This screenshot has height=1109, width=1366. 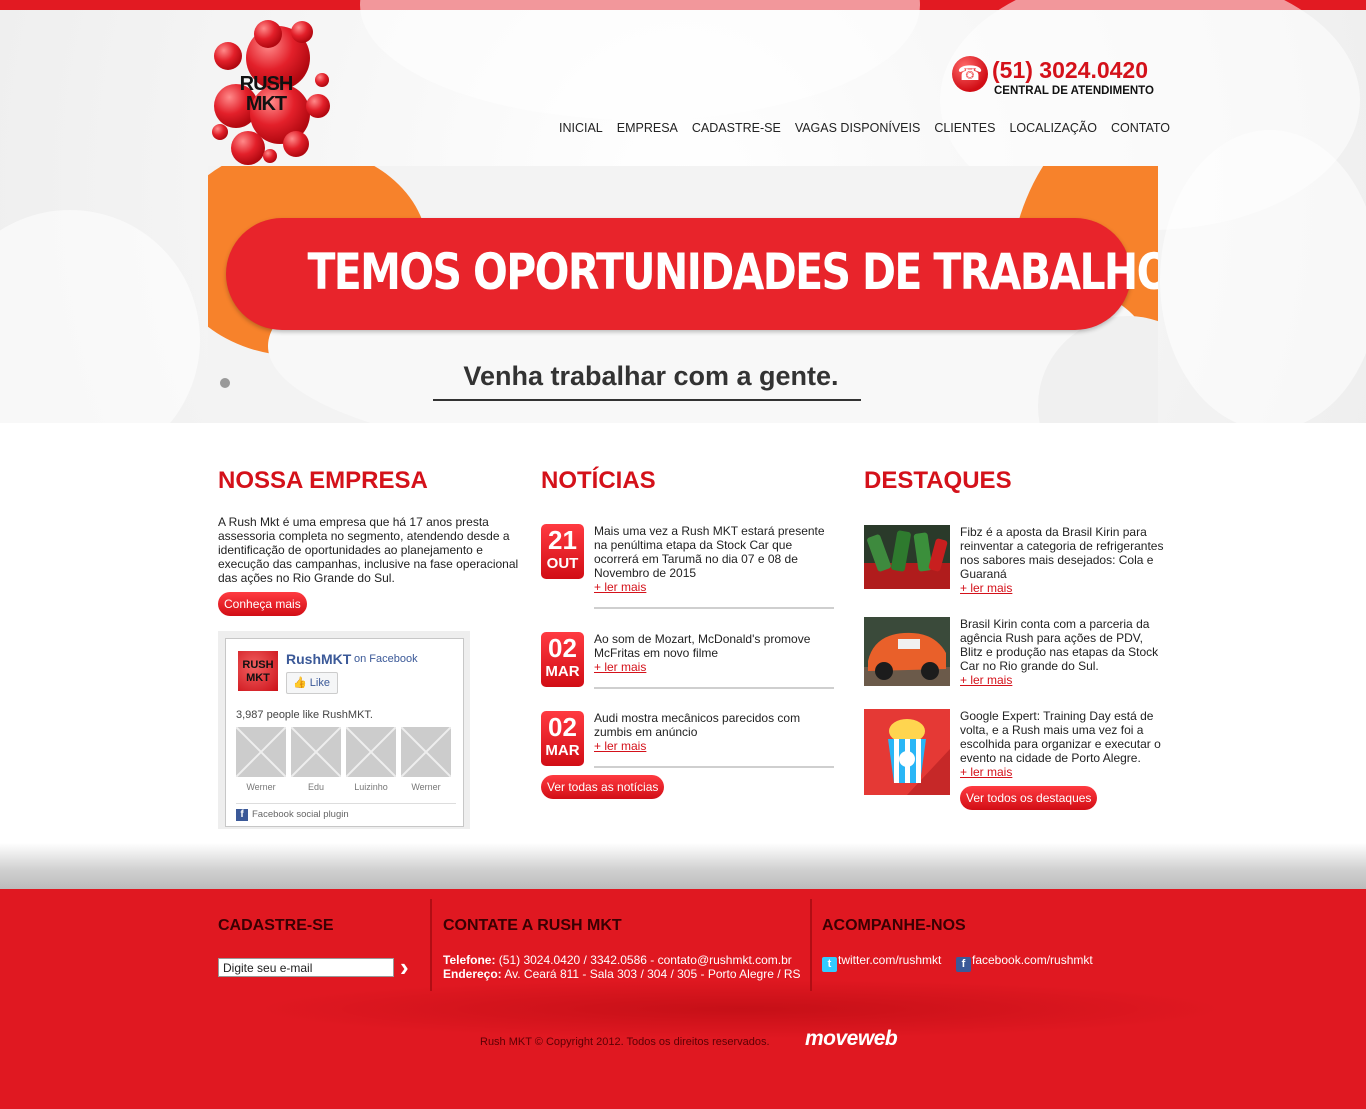 I want to click on fb-face: Luizinho, so click(x=371, y=759).